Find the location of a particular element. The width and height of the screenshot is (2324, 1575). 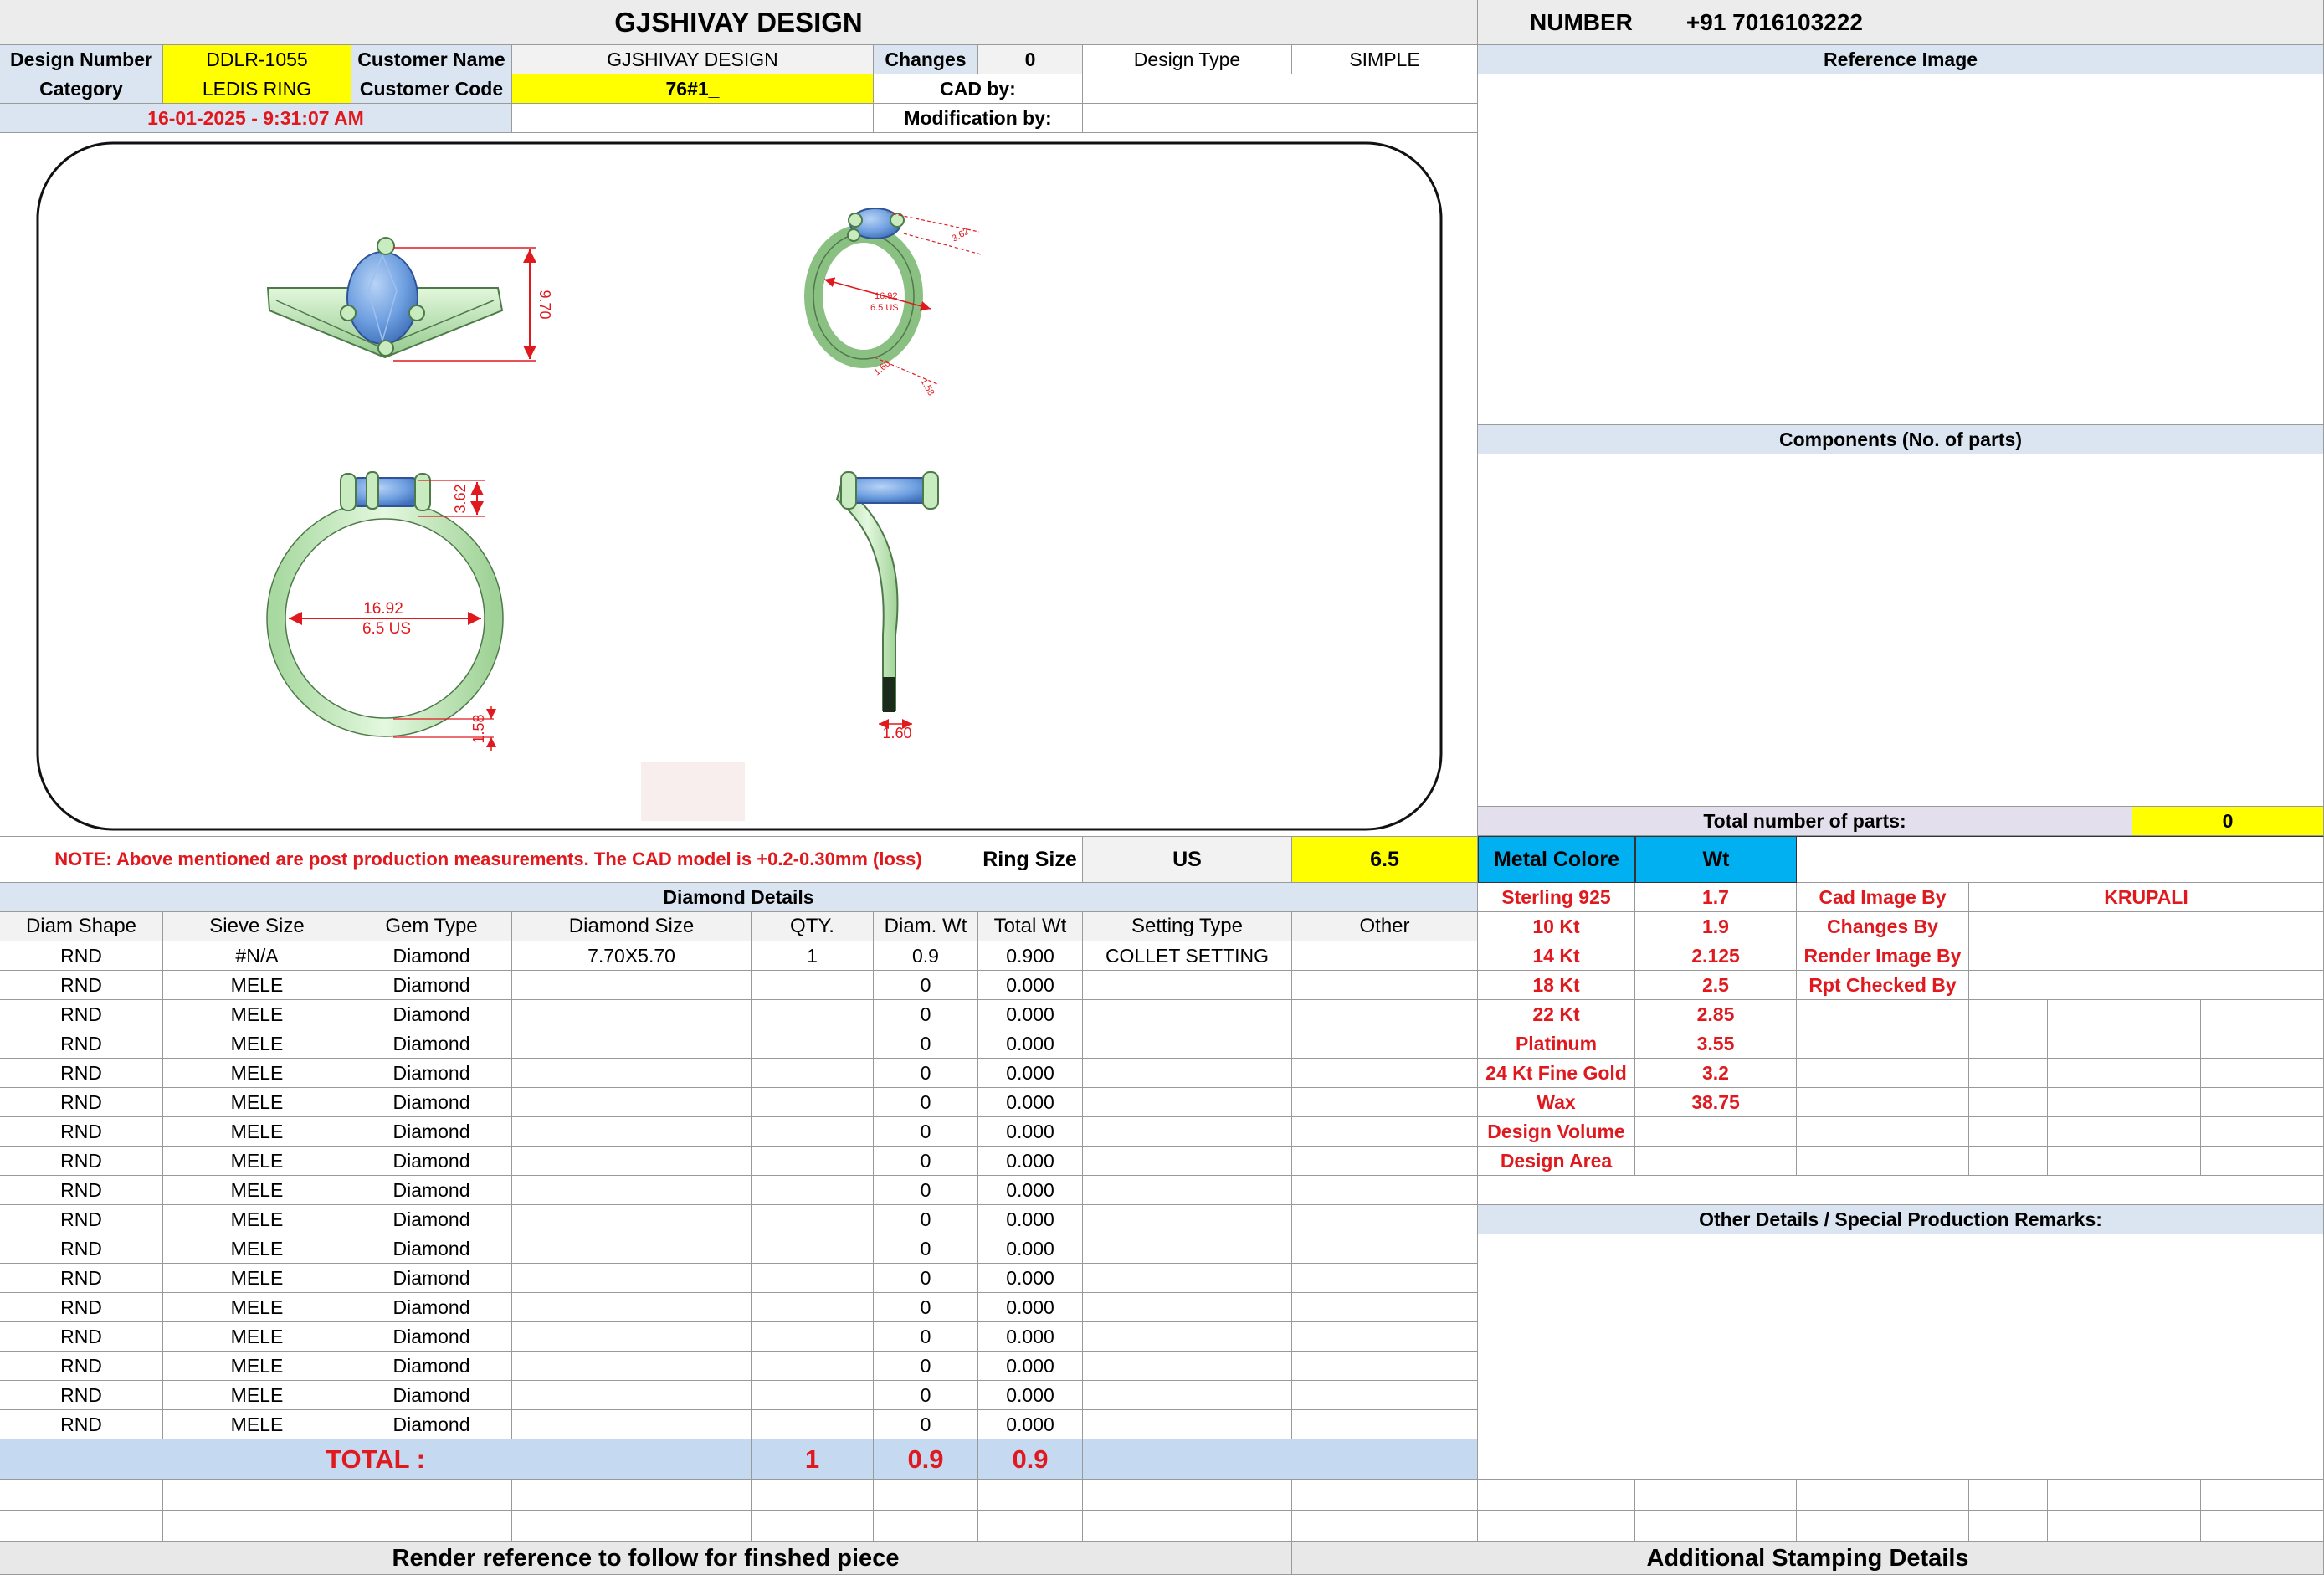

components-label: Components (No. of parts) is located at coordinates (1901, 439).